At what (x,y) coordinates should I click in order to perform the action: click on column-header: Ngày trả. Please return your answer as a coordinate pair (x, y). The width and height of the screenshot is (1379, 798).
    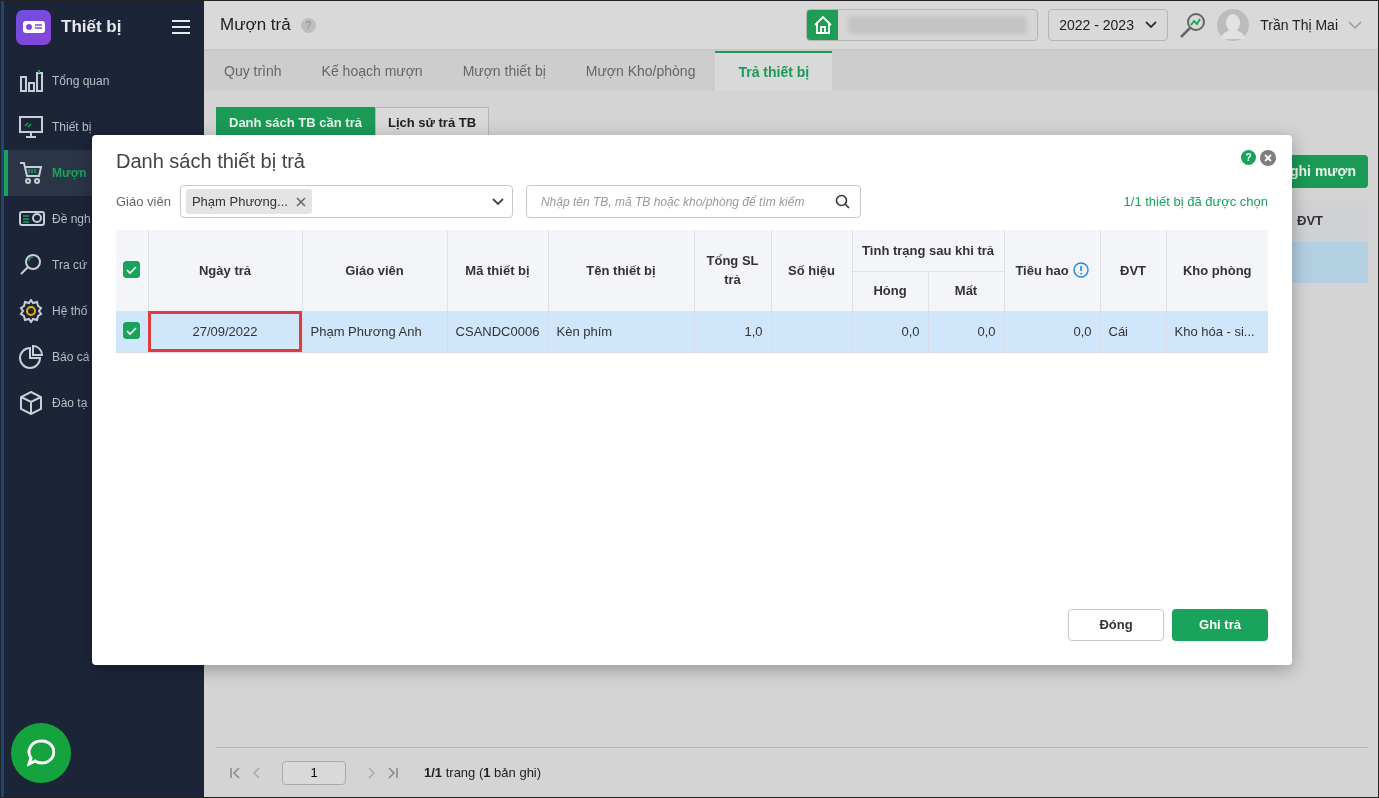
    Looking at the image, I should click on (225, 270).